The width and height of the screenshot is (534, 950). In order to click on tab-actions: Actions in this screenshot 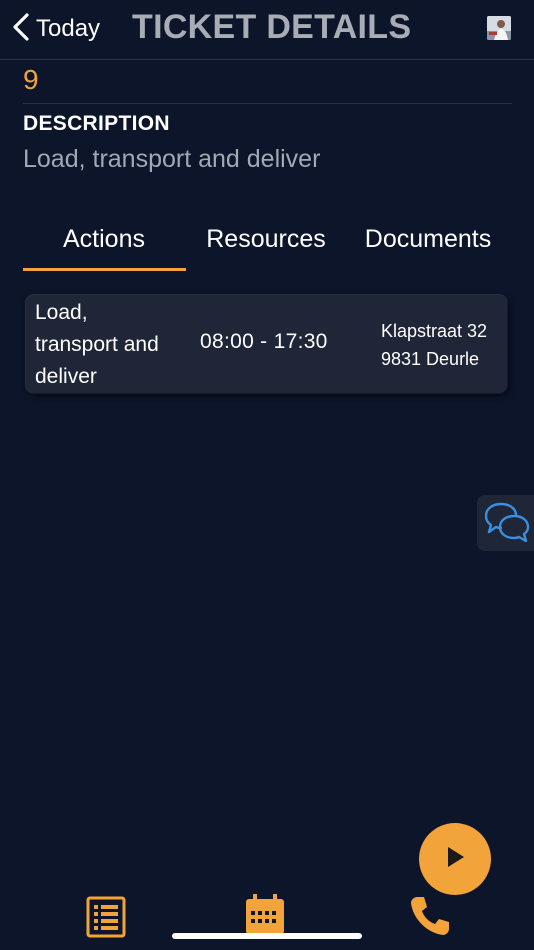, I will do `click(104, 239)`.